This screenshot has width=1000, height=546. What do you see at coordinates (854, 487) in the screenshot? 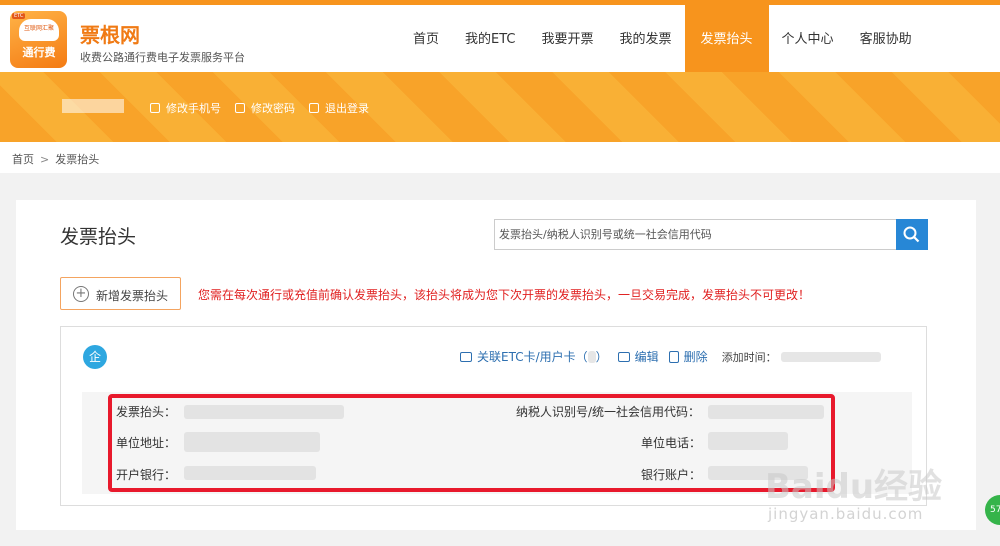
I see `baidu-watermark: Baidu经验` at bounding box center [854, 487].